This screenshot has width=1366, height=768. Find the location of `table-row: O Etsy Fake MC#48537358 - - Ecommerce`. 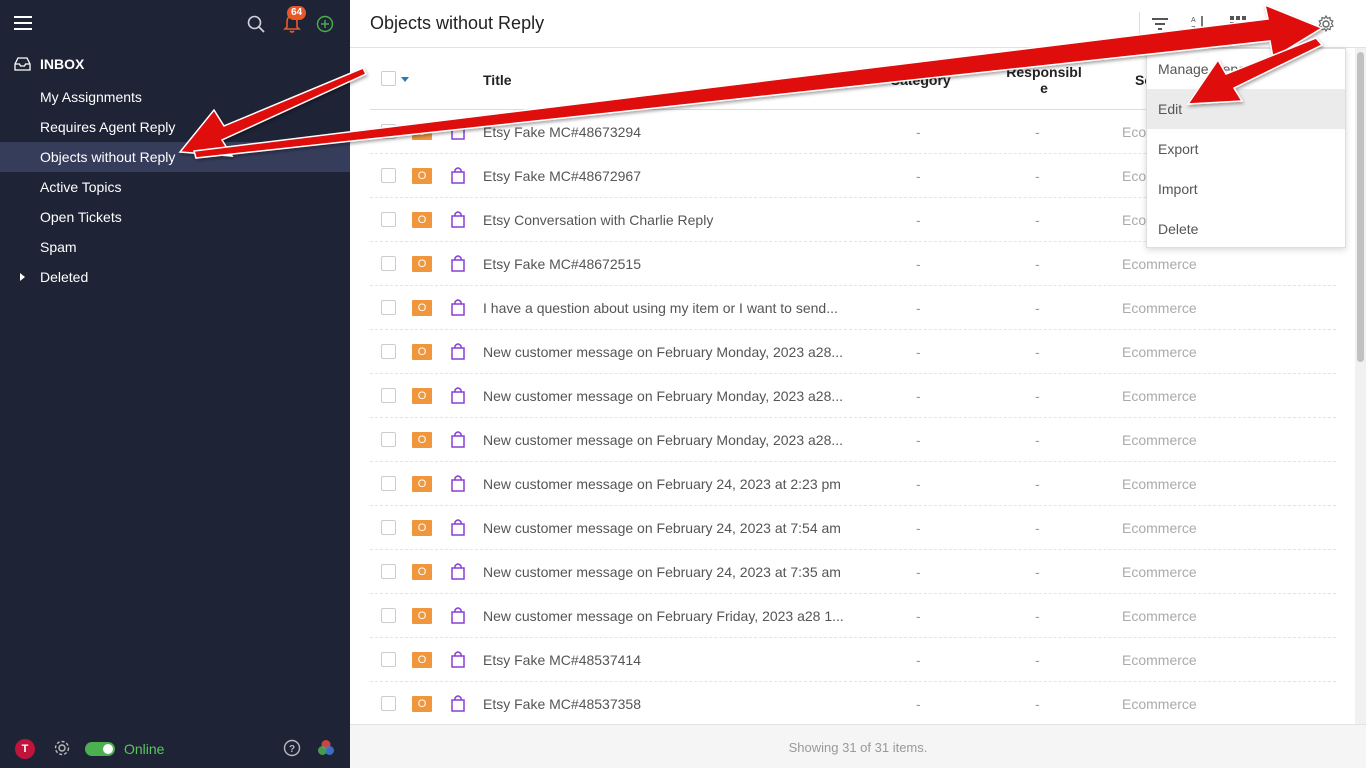

table-row: O Etsy Fake MC#48537358 - - Ecommerce is located at coordinates (853, 704).